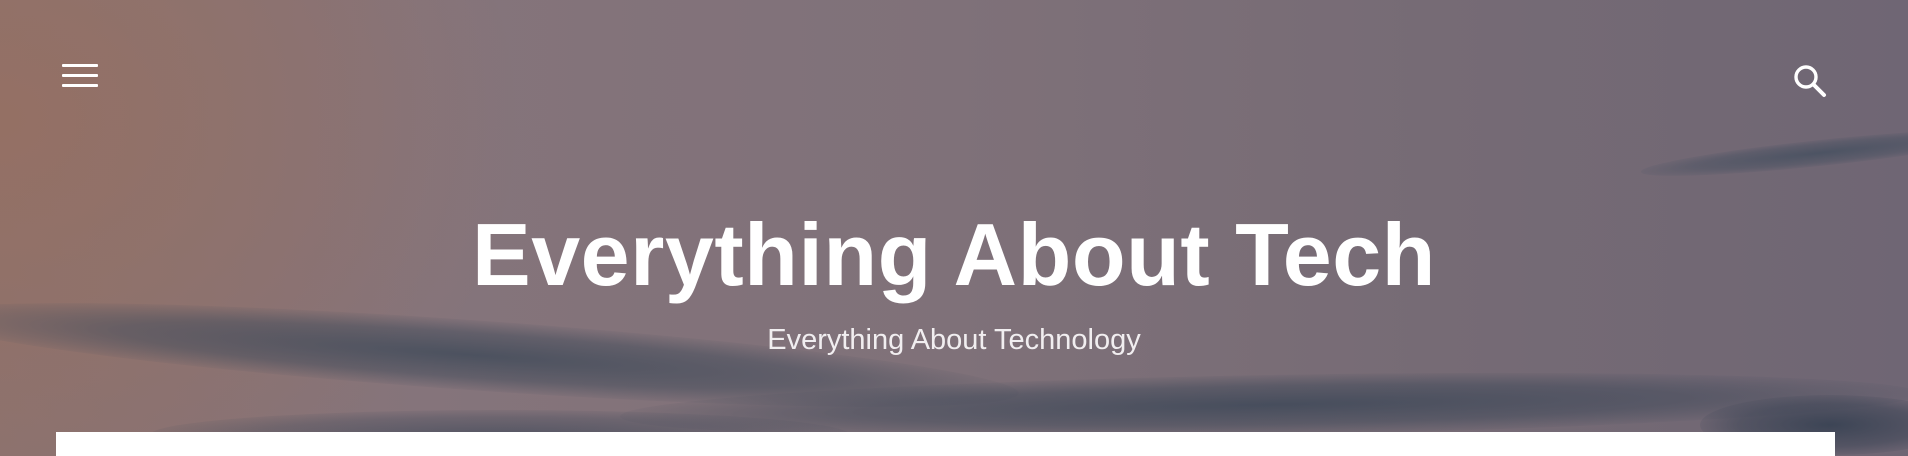 The height and width of the screenshot is (456, 1908). Describe the element at coordinates (954, 340) in the screenshot. I see `site-description: Everything About Technology` at that location.